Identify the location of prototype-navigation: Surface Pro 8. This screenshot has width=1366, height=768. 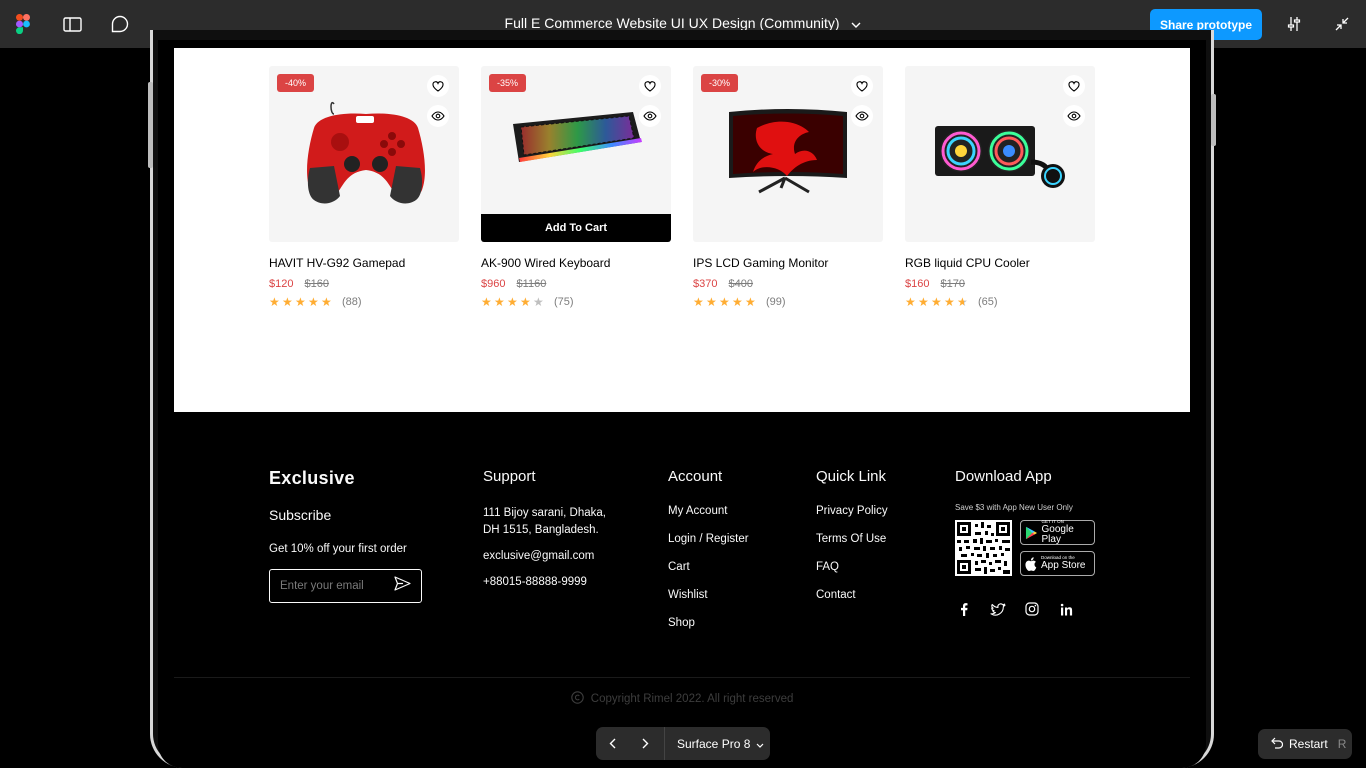
(683, 743).